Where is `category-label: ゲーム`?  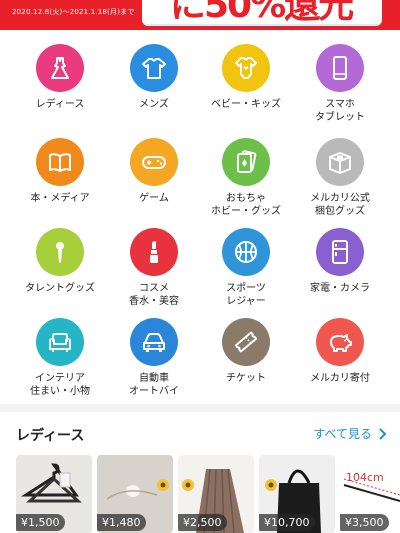 category-label: ゲーム is located at coordinates (154, 198).